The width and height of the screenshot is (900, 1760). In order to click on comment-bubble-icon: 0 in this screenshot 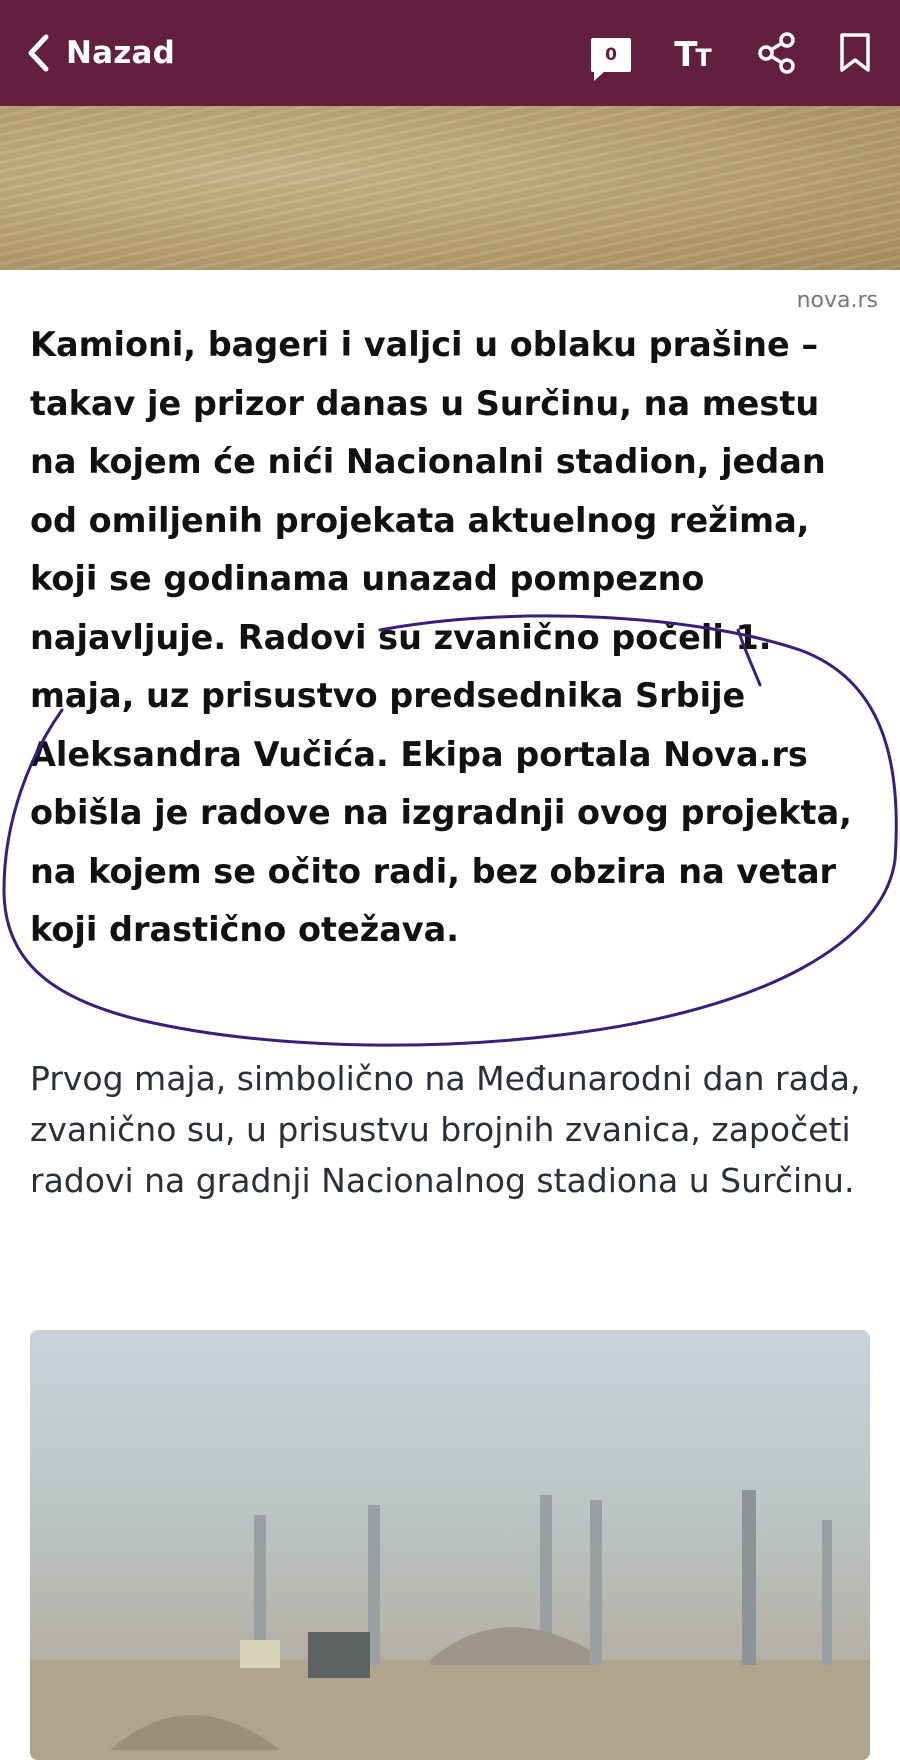, I will do `click(611, 59)`.